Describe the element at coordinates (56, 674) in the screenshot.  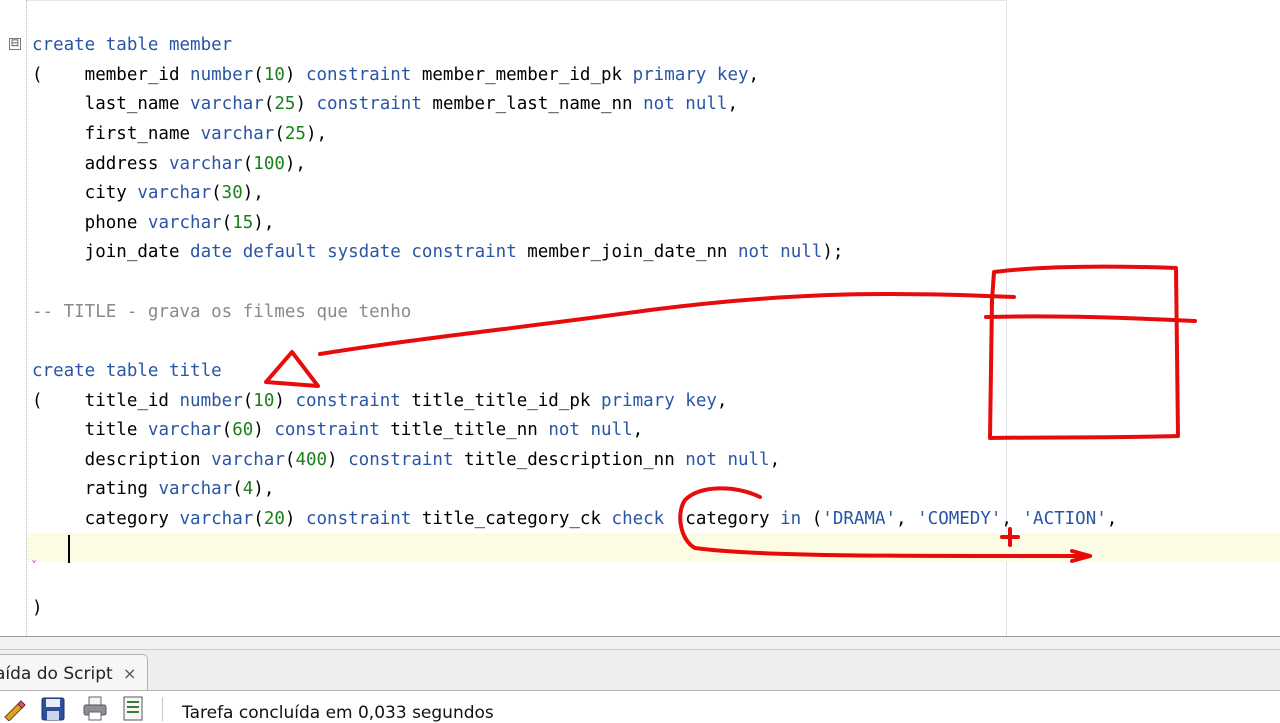
I see `tab-label: aída do Script` at that location.